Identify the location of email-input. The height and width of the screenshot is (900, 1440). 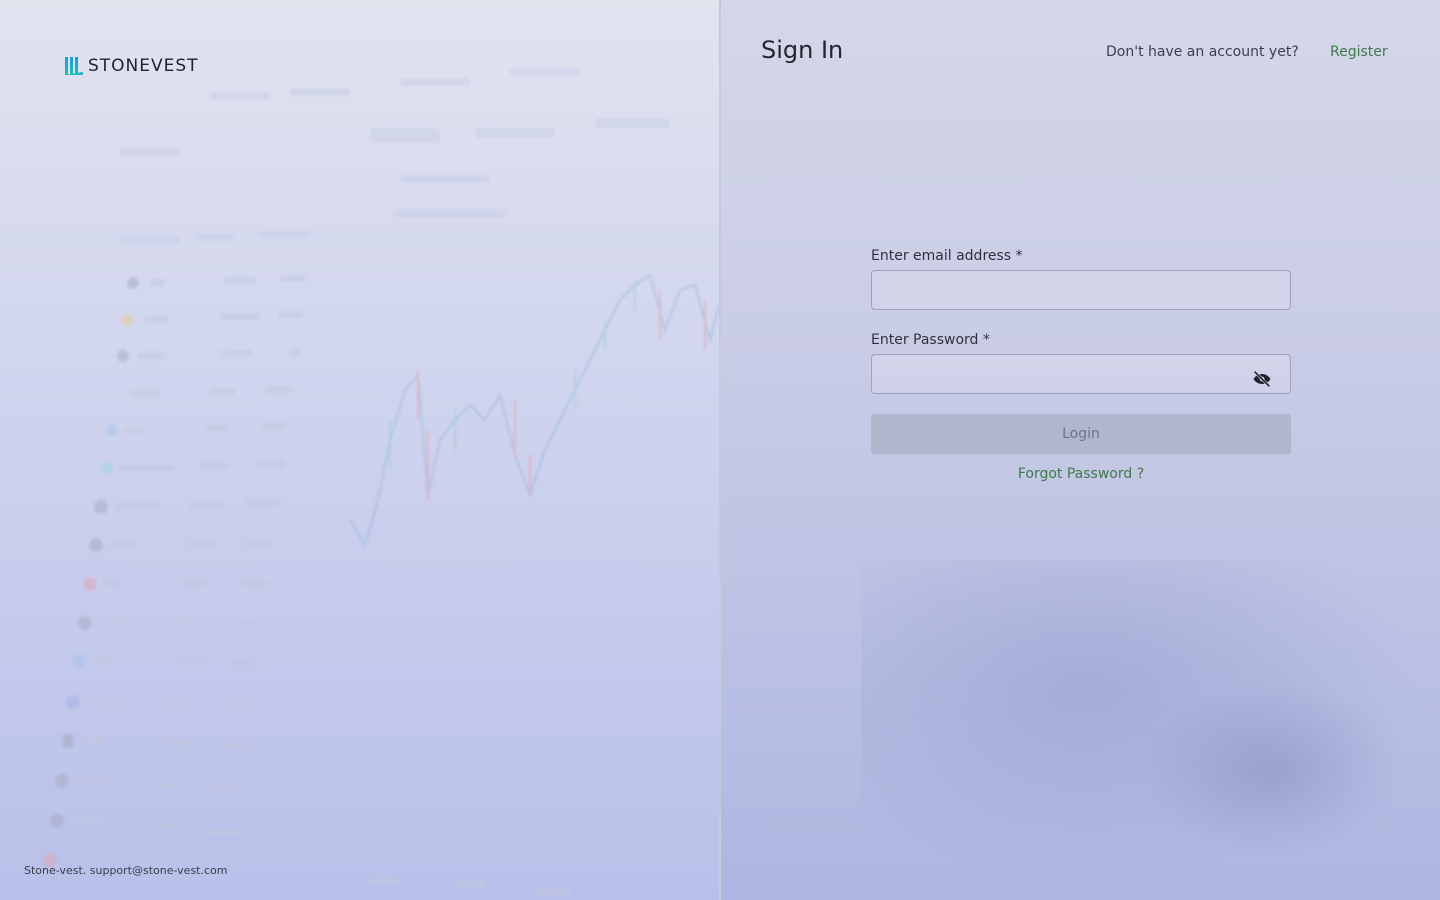
(1081, 290).